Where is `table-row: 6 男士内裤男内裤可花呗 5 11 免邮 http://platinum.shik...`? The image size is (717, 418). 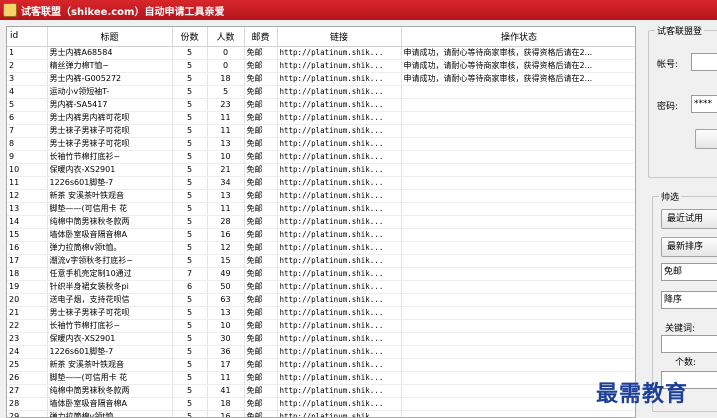 table-row: 6 男士内裤男内裤可花呗 5 11 免邮 http://platinum.shik... is located at coordinates (321, 118).